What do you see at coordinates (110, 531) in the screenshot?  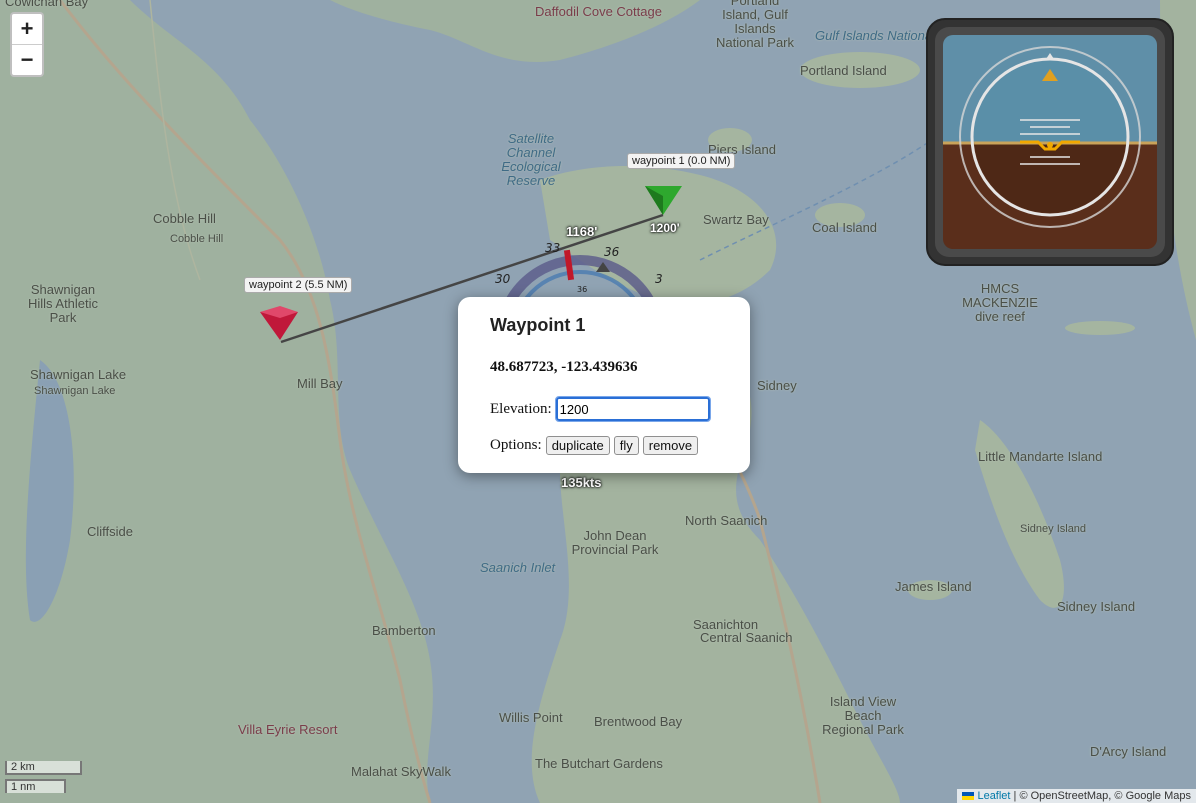 I see `place-label: Cliffside` at bounding box center [110, 531].